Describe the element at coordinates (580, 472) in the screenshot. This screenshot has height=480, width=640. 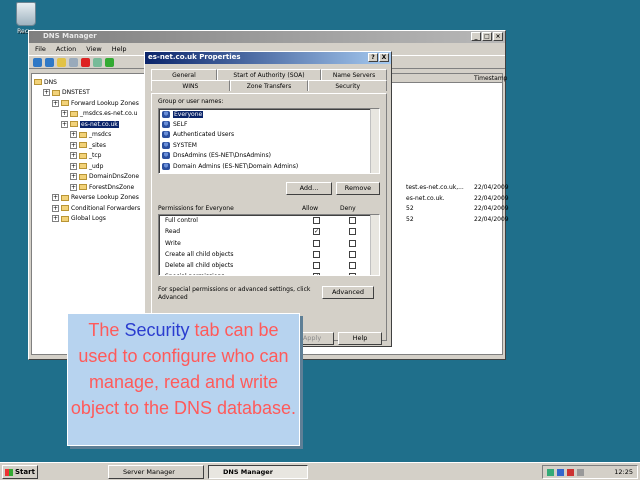
I see `volume-icon` at that location.